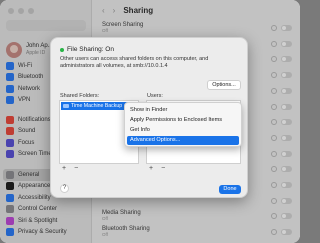 The height and width of the screenshot is (243, 320). I want to click on add-folder-button: +, so click(64, 168).